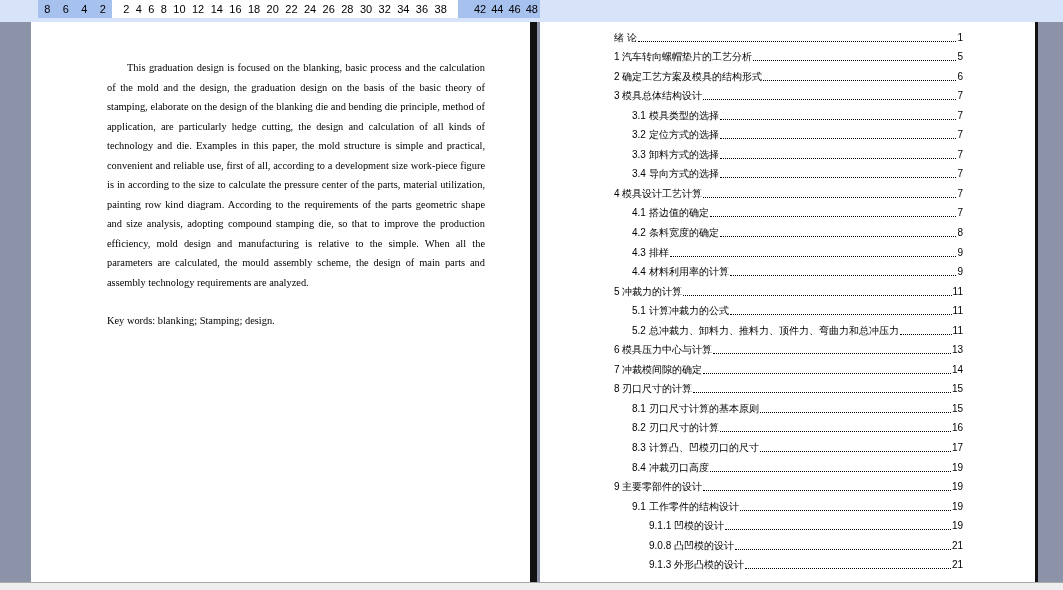  I want to click on ruler-number: 16, so click(235, 9).